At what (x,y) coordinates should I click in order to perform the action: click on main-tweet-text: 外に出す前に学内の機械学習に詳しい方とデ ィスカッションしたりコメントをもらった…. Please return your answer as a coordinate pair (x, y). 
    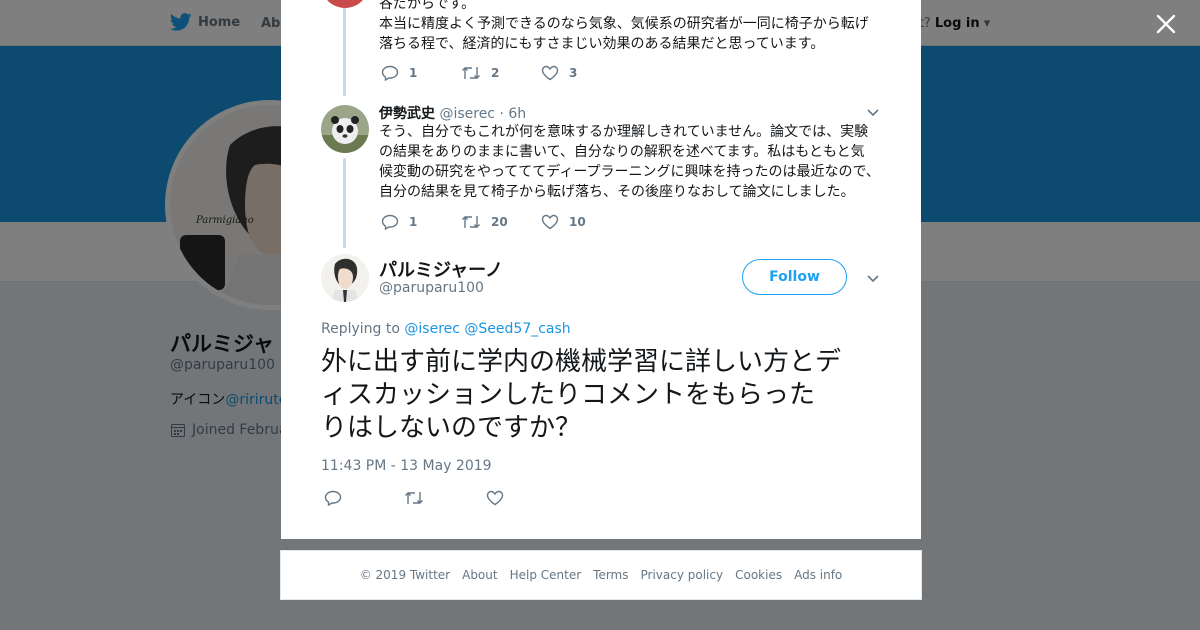
    Looking at the image, I should click on (601, 395).